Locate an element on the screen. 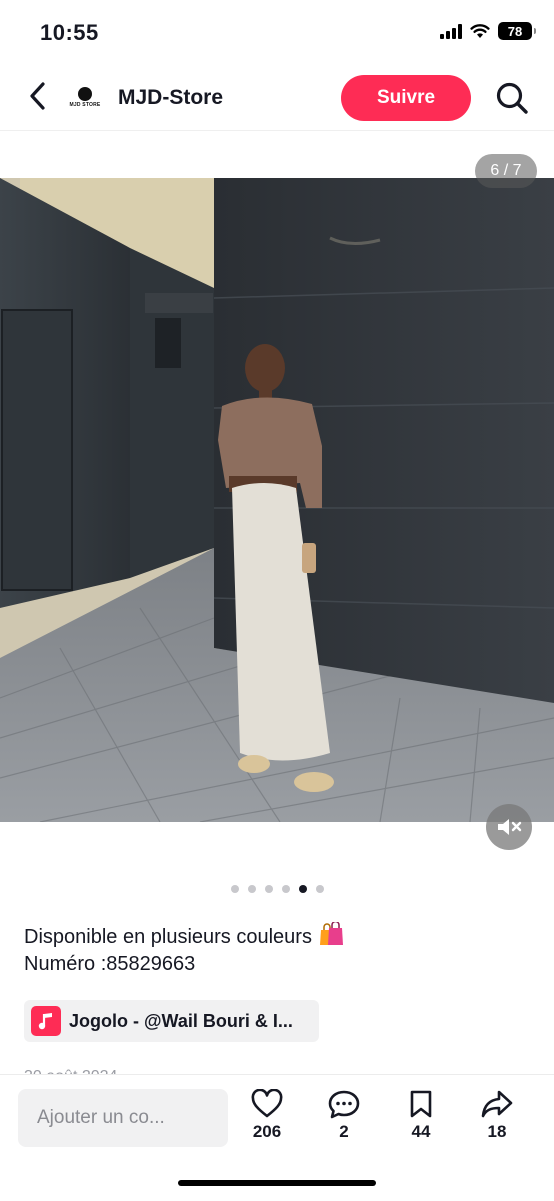  store-logo-text: MJD STORE is located at coordinates (85, 104).